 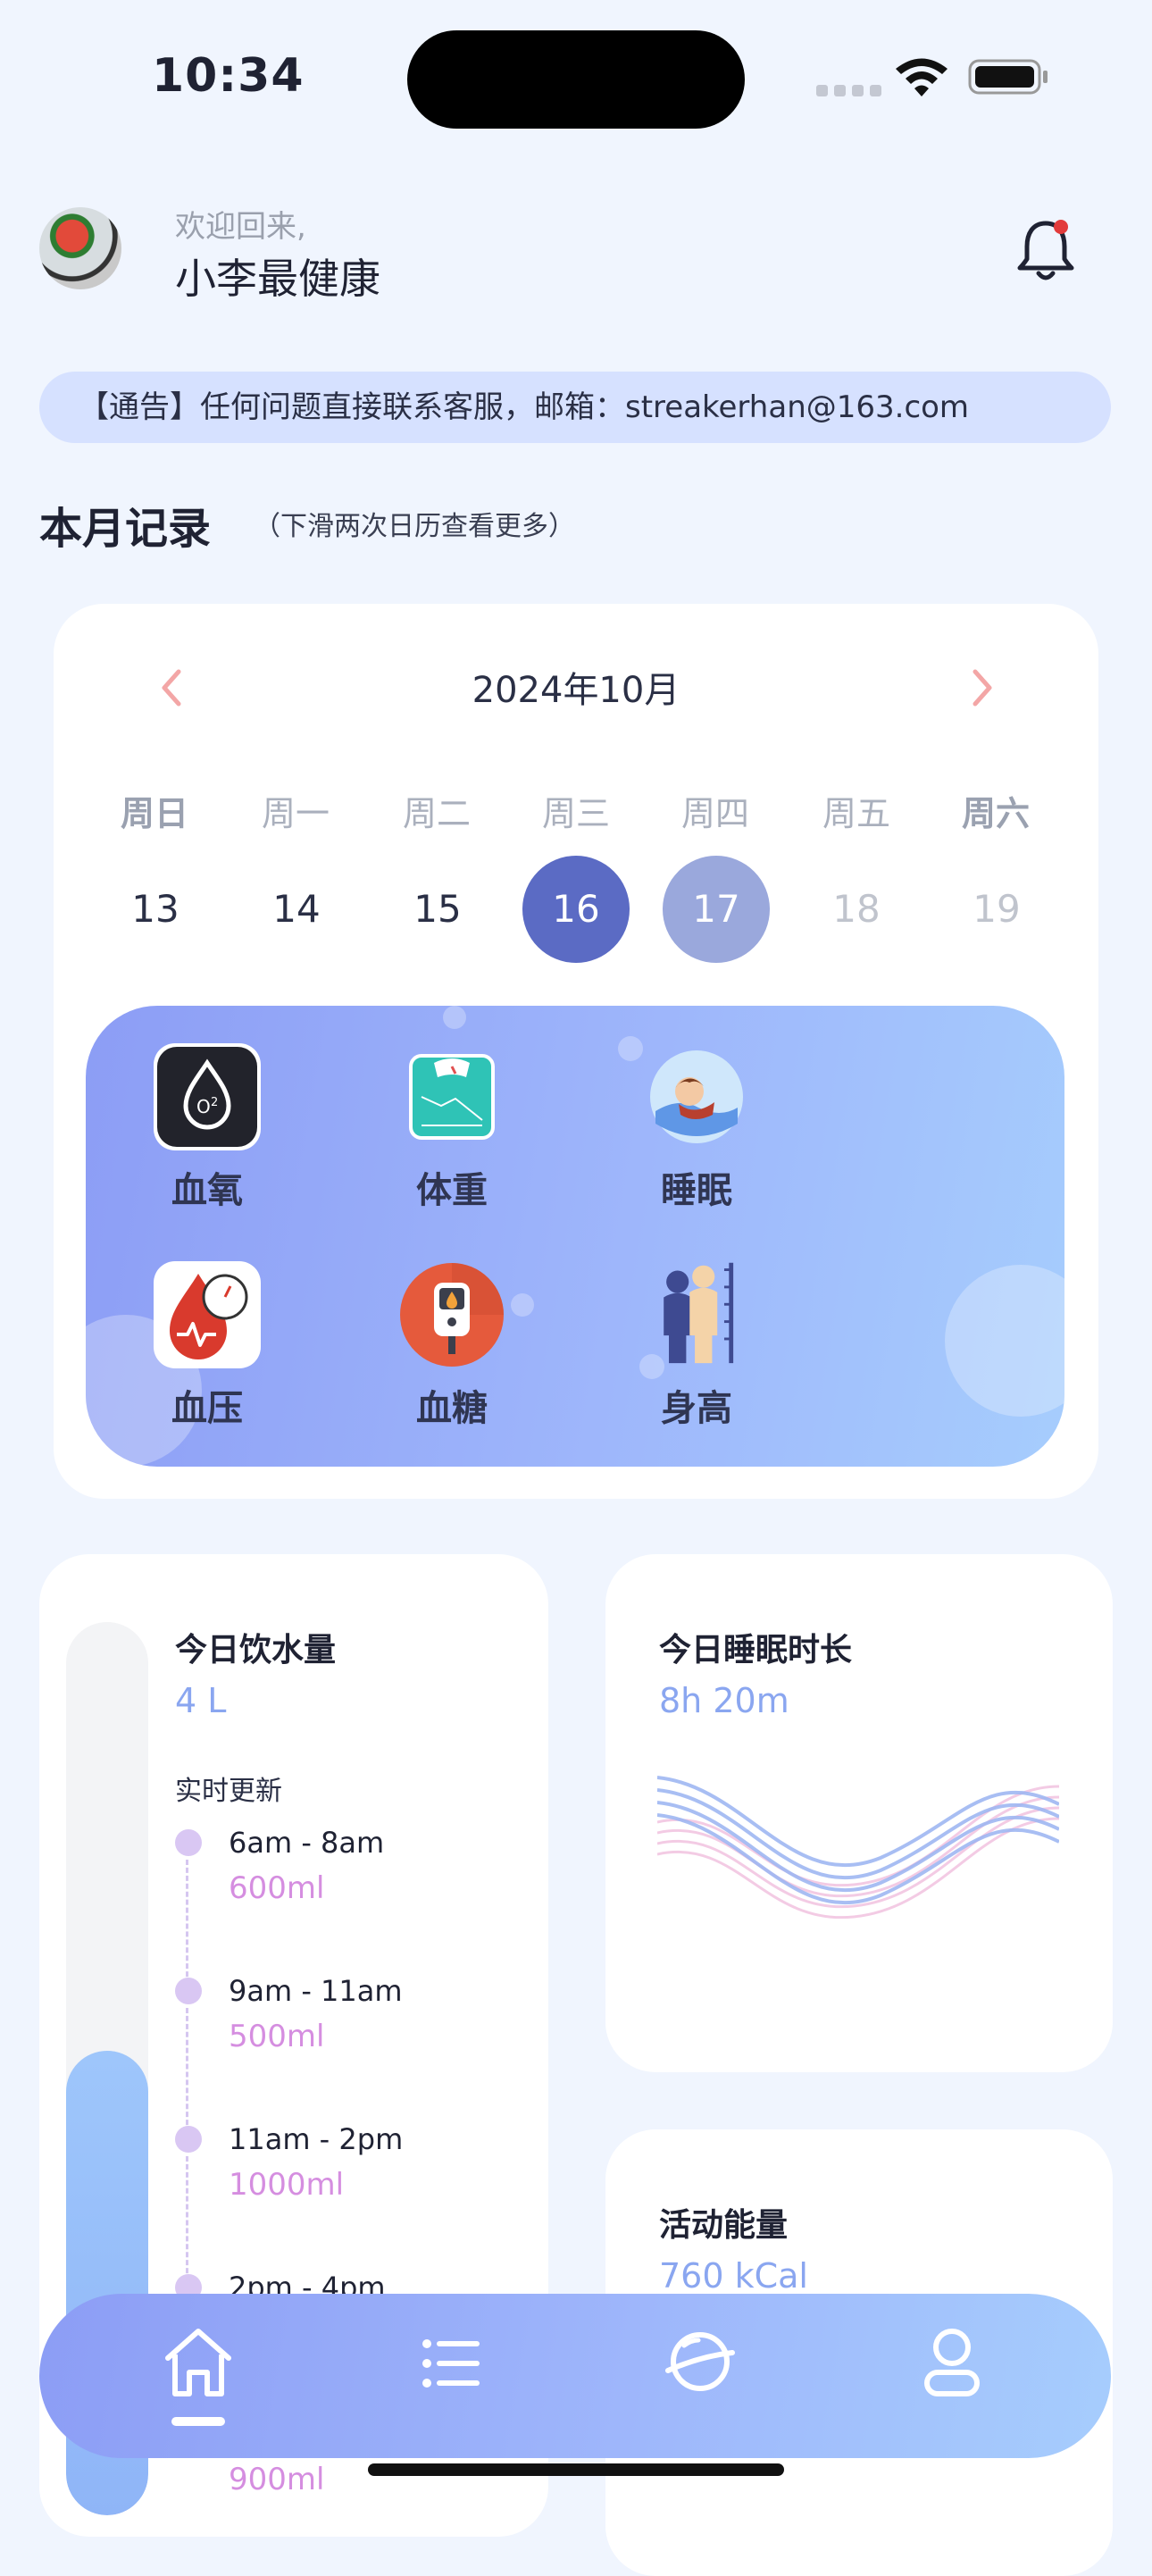 What do you see at coordinates (856, 814) in the screenshot?
I see `weekday-fri: 周五` at bounding box center [856, 814].